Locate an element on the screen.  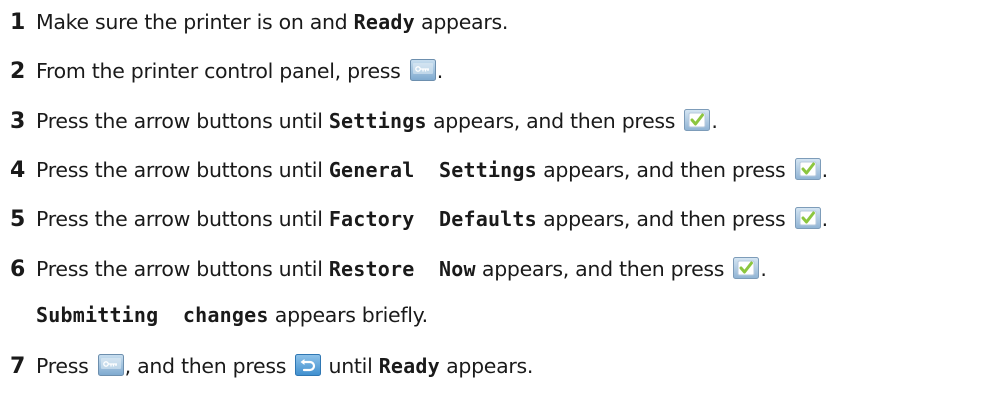
display-text-settings: Settings is located at coordinates (377, 121).